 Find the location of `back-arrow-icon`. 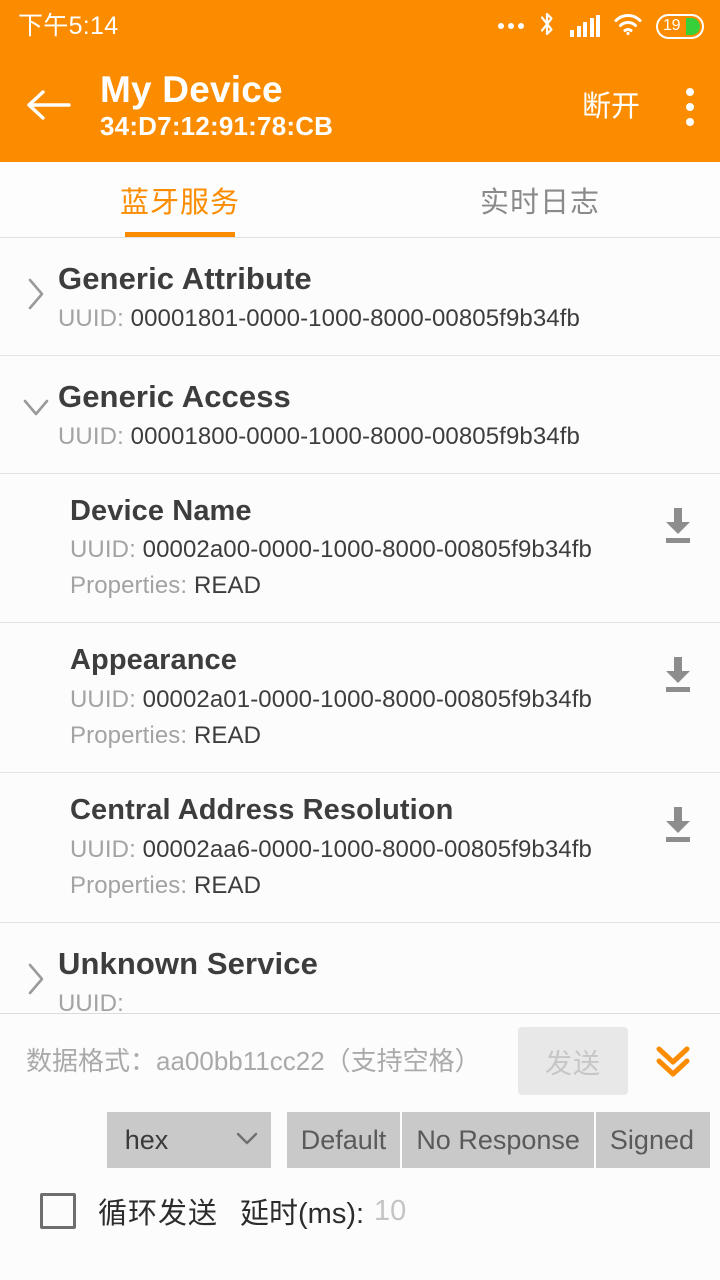

back-arrow-icon is located at coordinates (48, 107).